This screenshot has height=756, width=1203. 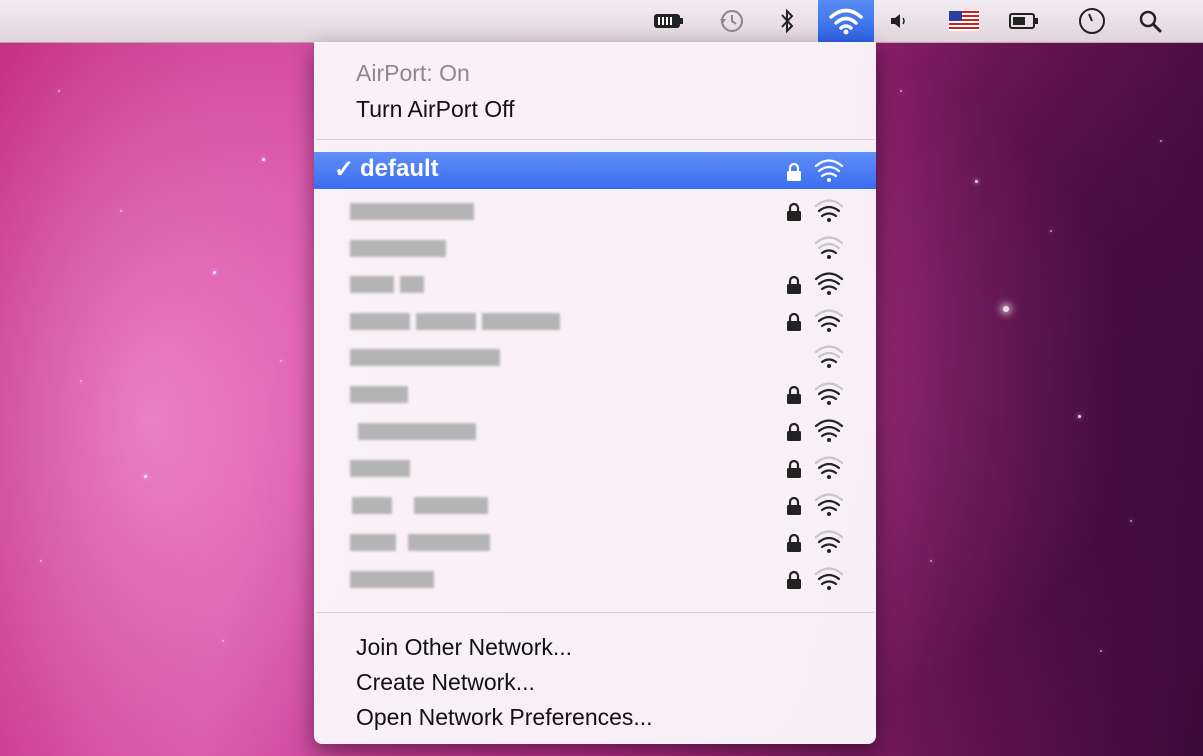 I want to click on battery-icon, so click(x=1024, y=21).